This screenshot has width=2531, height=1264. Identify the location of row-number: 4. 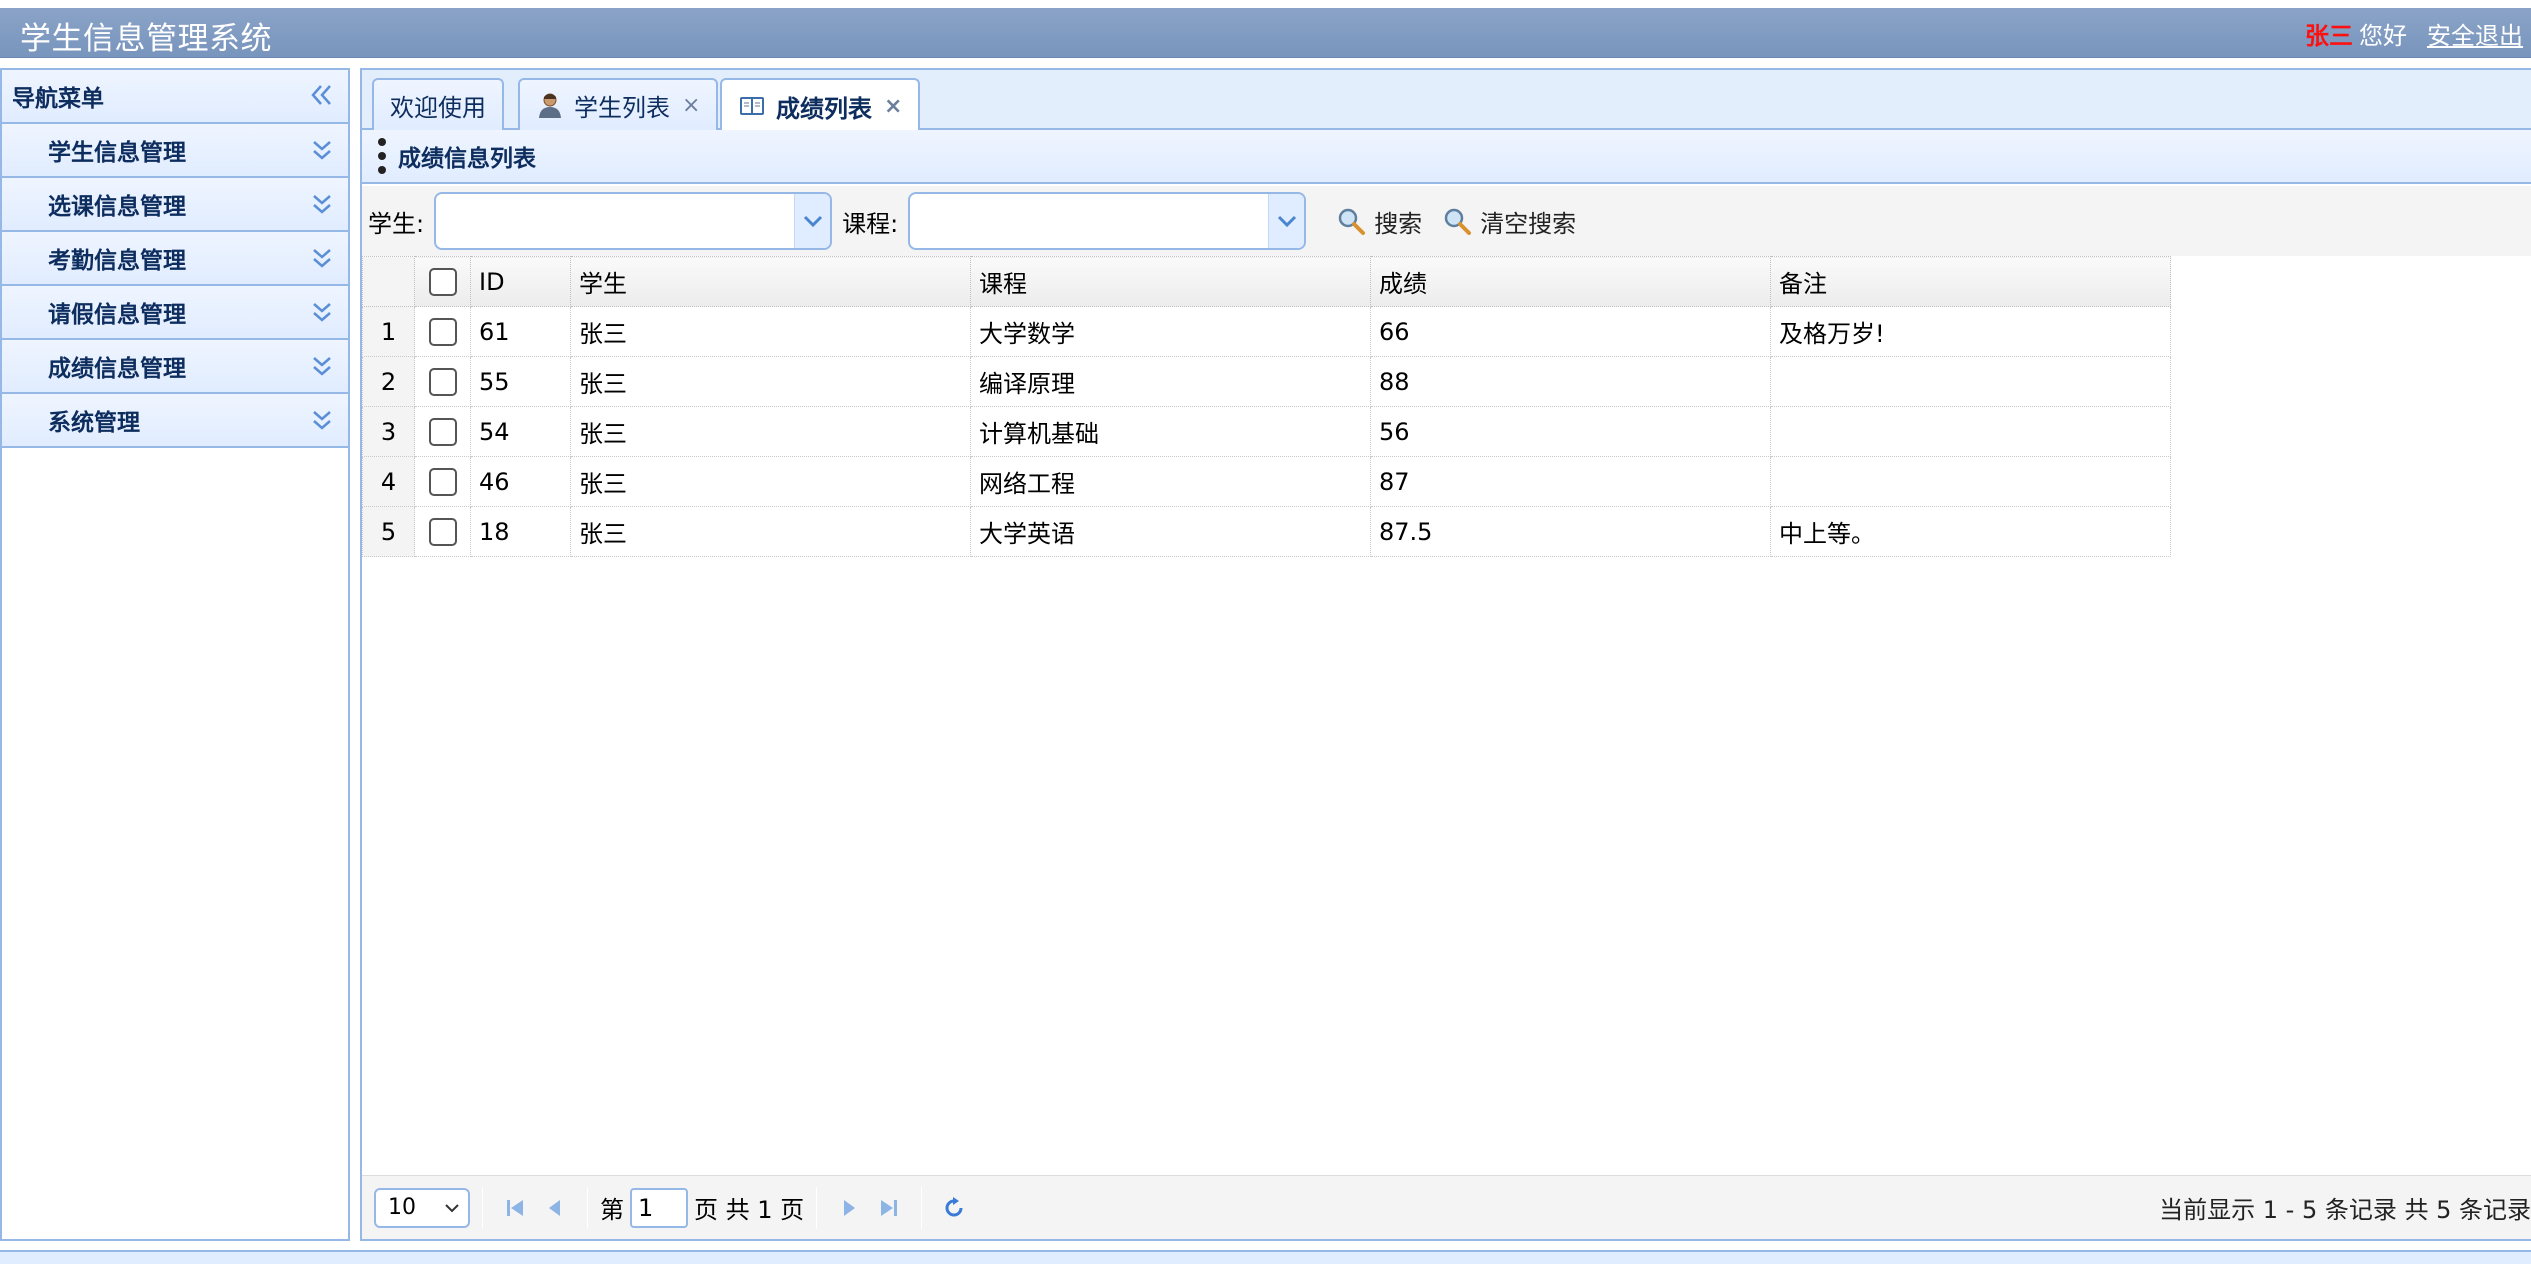
(388, 481).